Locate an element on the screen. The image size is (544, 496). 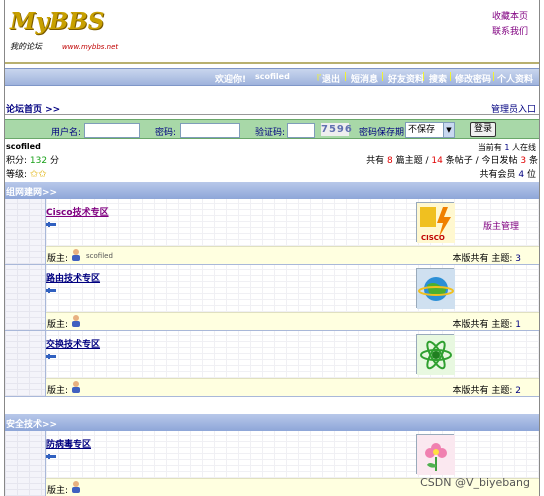
watermark-text: CSDN @V_biyebang is located at coordinates (475, 482).